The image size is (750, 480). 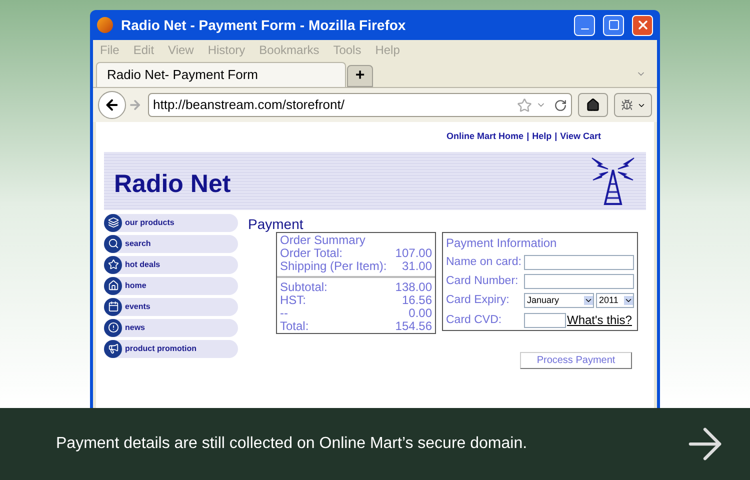 What do you see at coordinates (615, 300) in the screenshot?
I see `year-select: 2011` at bounding box center [615, 300].